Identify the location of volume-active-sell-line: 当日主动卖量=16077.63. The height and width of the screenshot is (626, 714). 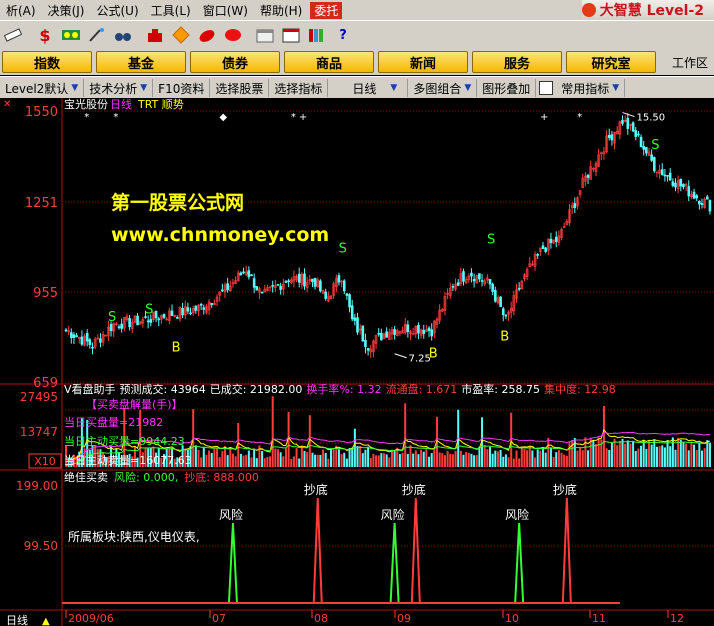
(128, 460).